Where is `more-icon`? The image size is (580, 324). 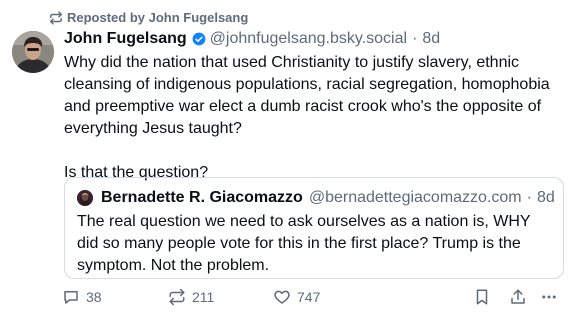
more-icon is located at coordinates (549, 297).